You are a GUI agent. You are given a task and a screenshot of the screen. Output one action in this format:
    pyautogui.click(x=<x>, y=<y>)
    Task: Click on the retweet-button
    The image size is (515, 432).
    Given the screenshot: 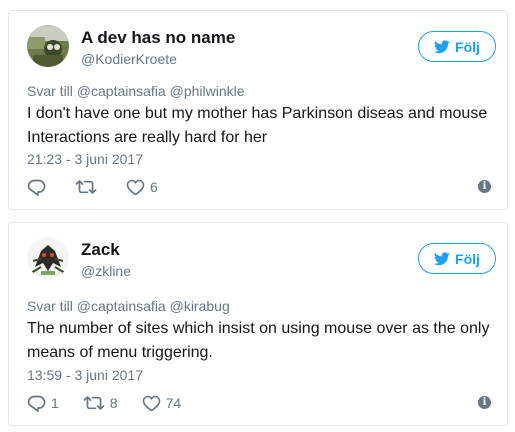 What is the action you would take?
    pyautogui.click(x=88, y=187)
    